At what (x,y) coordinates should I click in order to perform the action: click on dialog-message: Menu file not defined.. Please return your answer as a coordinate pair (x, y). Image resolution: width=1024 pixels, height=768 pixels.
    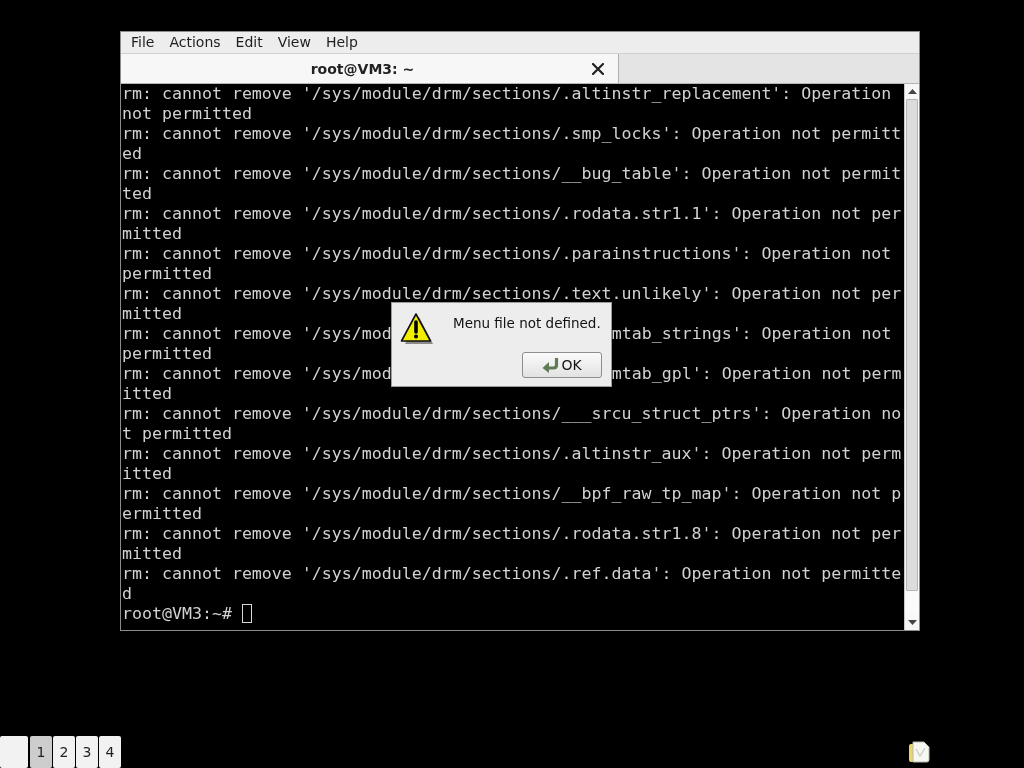
    Looking at the image, I should click on (527, 323).